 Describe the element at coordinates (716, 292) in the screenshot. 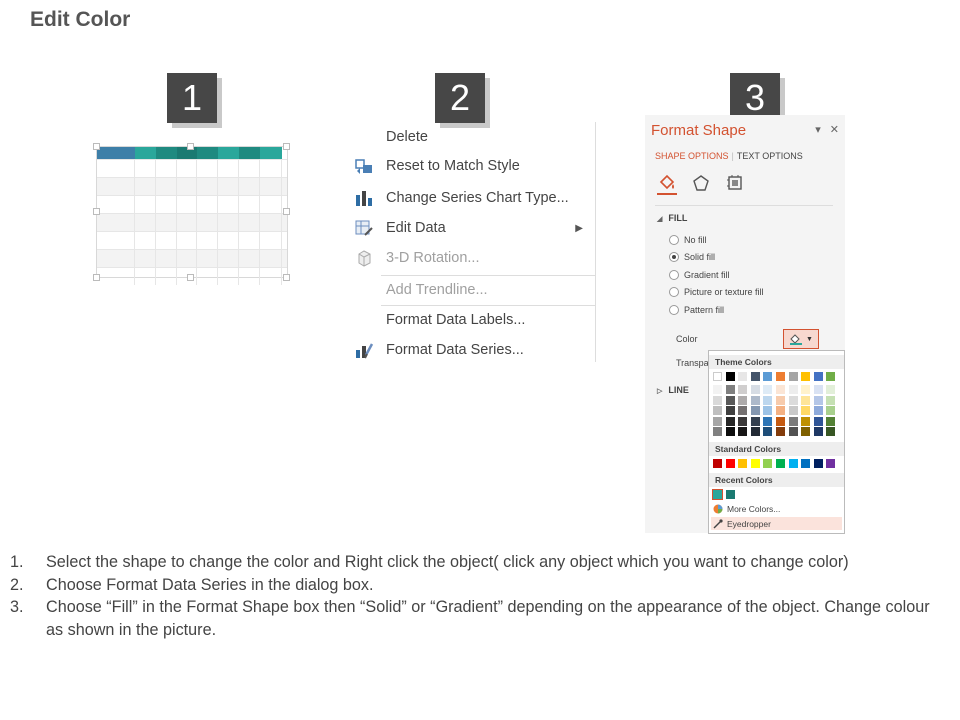

I see `radio-picture-fill: Picture or texture fill` at that location.